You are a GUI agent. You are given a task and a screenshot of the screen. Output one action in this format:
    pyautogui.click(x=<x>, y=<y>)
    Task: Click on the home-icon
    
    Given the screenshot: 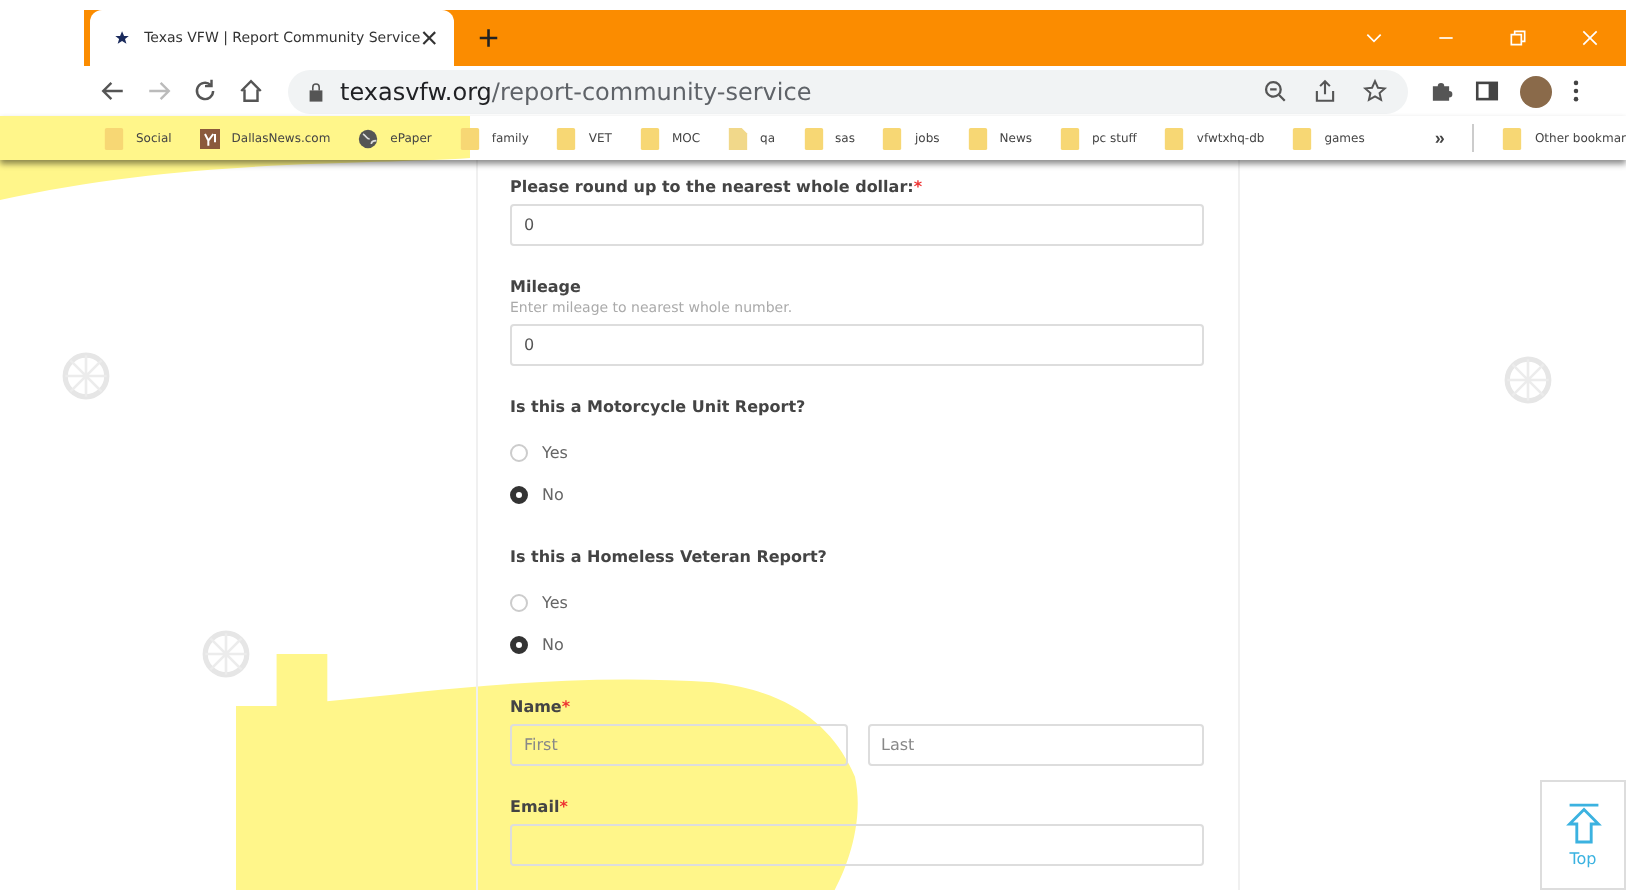 What is the action you would take?
    pyautogui.click(x=251, y=91)
    